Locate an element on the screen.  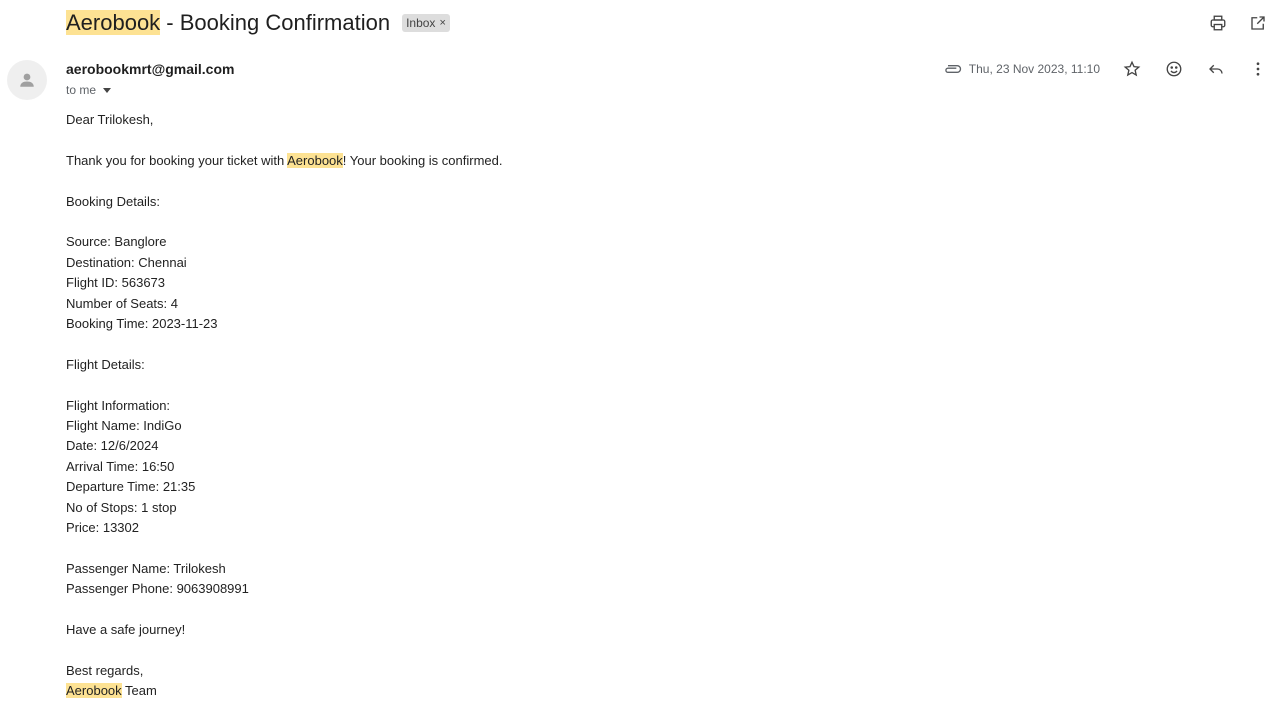
greeting: Dear Trilokesh, is located at coordinates (110, 119).